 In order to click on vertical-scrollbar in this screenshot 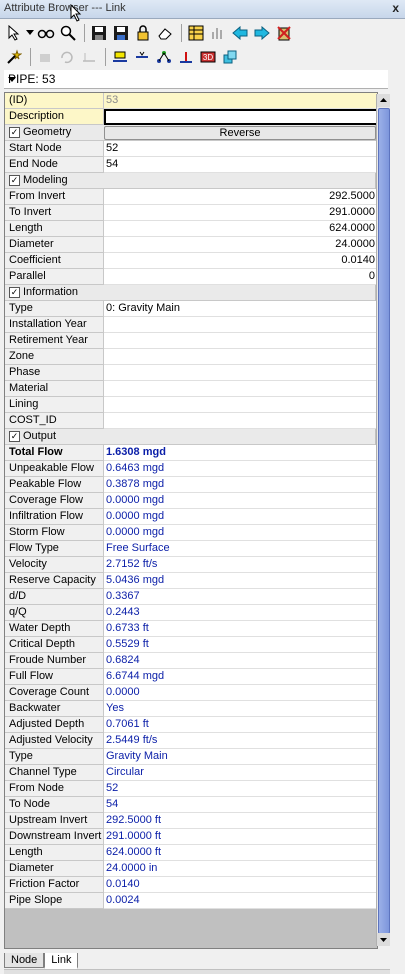, I will do `click(383, 520)`.